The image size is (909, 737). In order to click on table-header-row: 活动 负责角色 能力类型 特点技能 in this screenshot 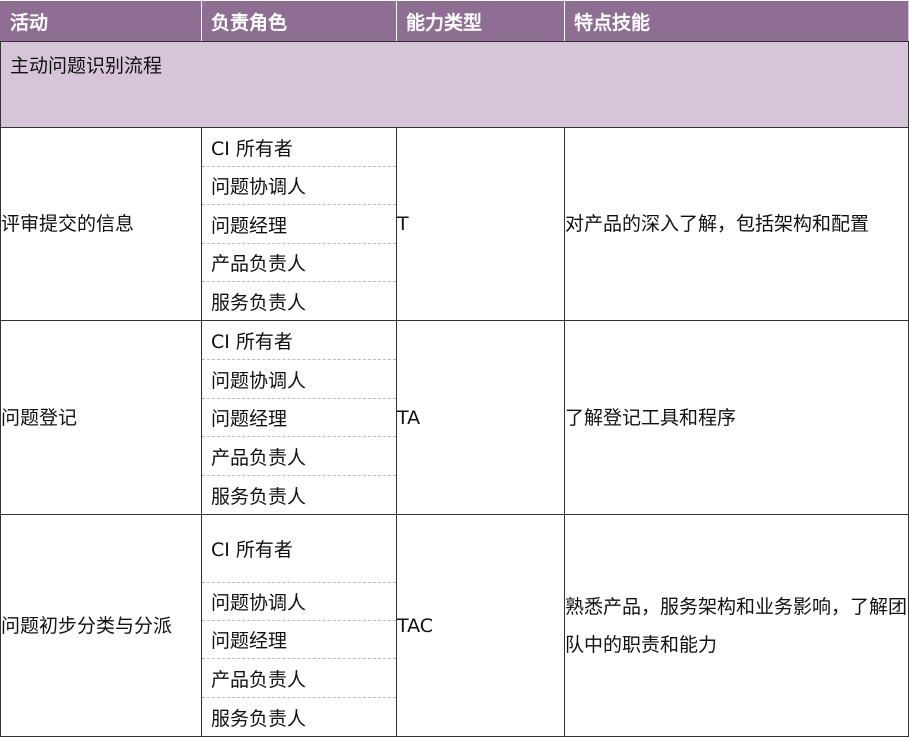, I will do `click(454, 21)`.